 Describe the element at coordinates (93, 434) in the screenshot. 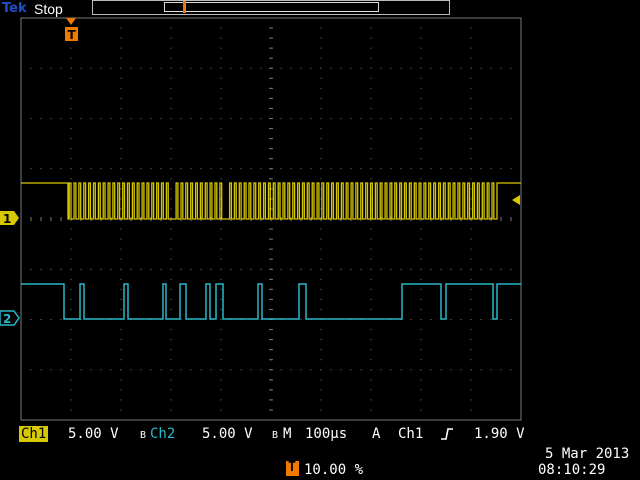

I see `ch1-scale: 5.00 V` at that location.